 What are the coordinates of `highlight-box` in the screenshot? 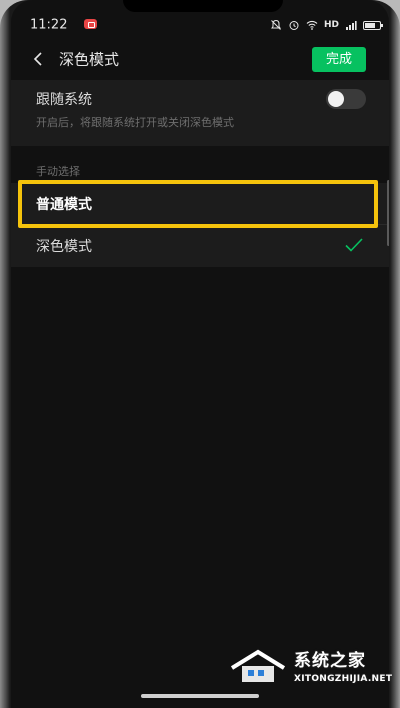 It's located at (198, 204).